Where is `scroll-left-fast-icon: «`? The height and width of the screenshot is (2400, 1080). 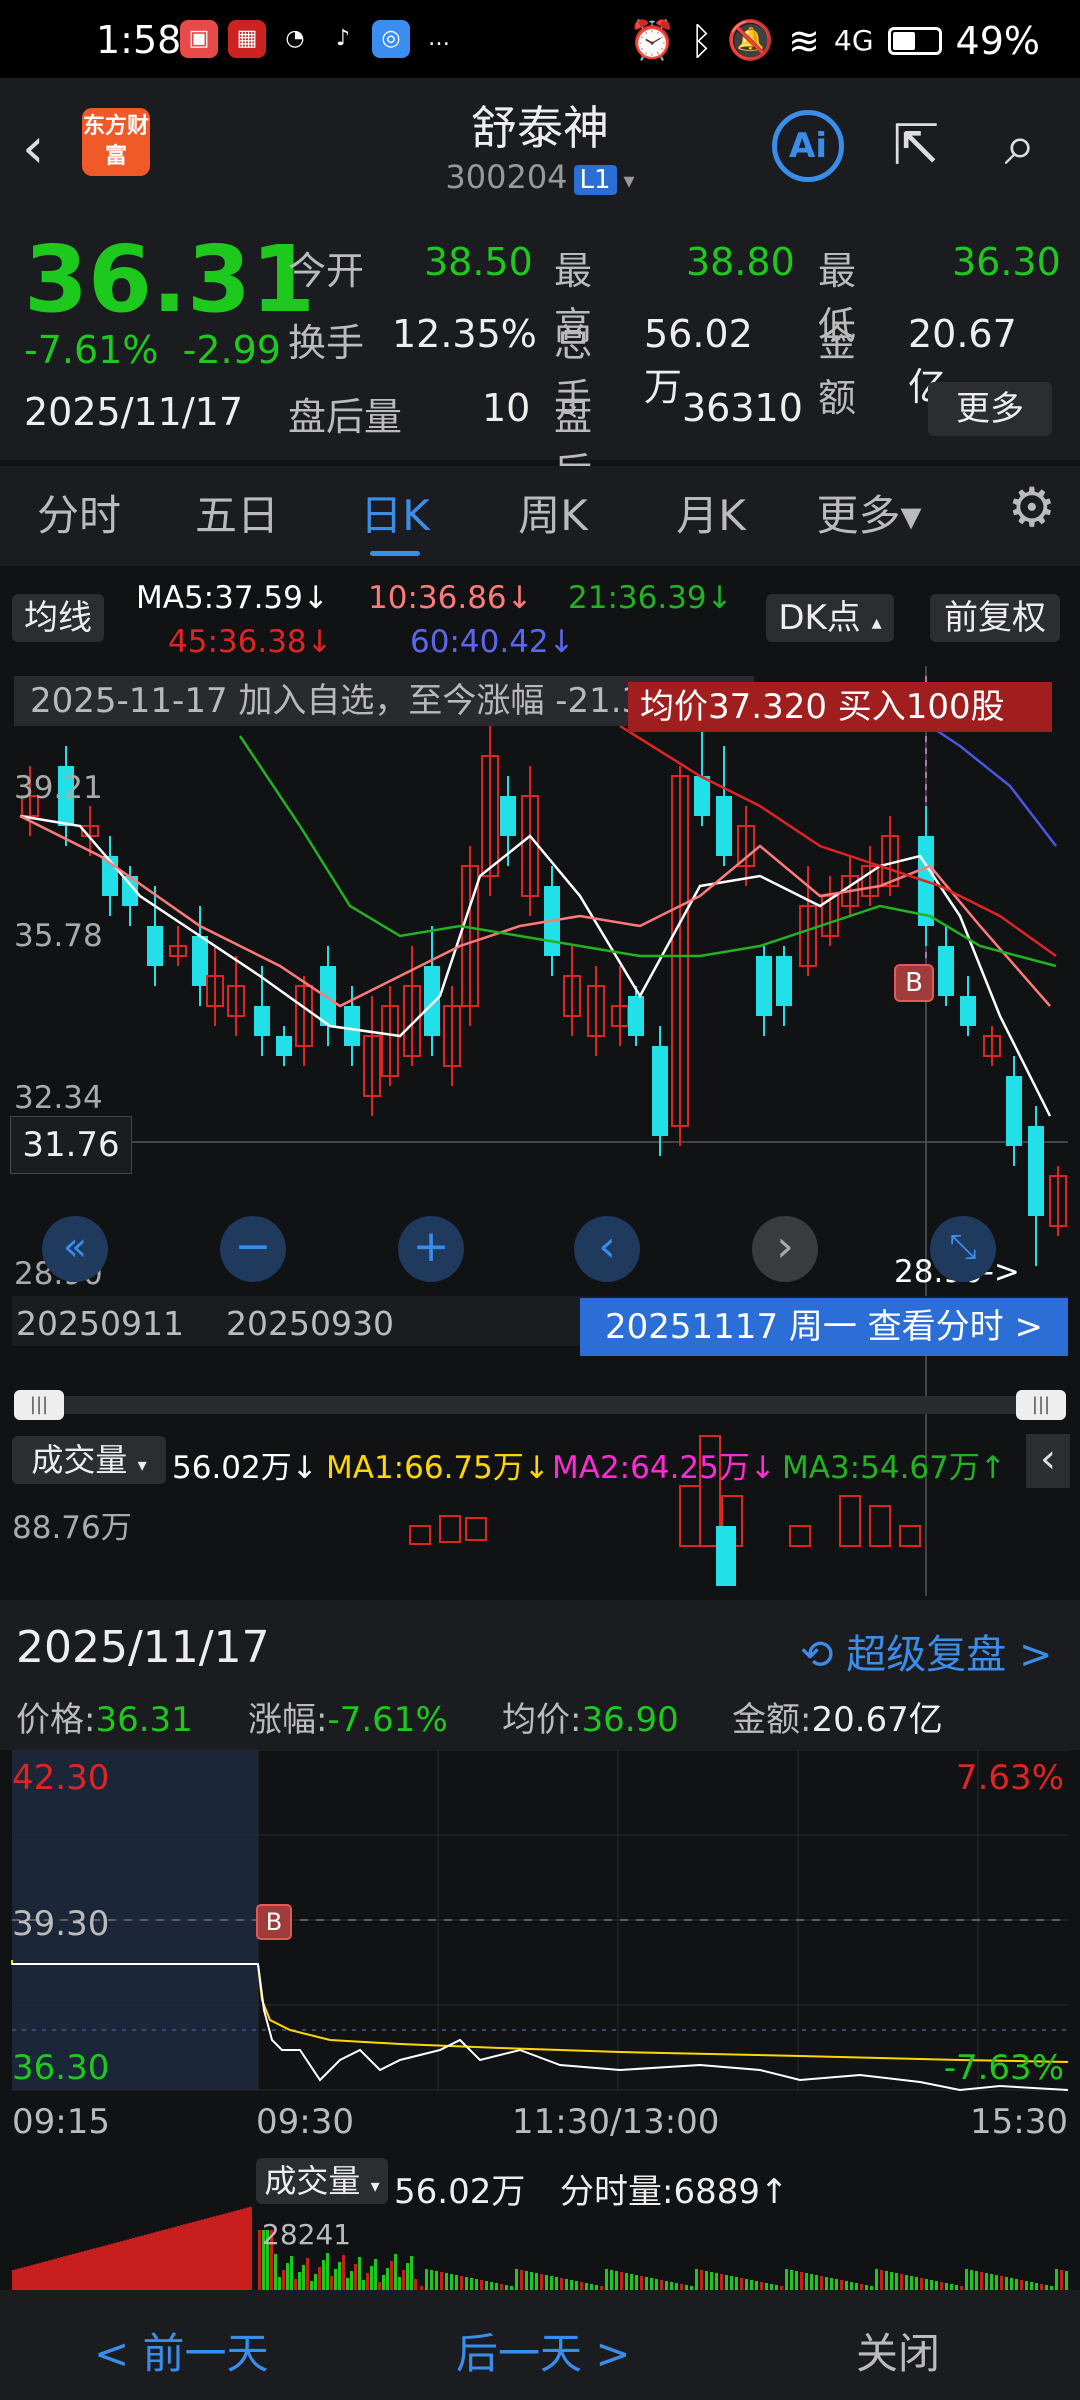
scroll-left-fast-icon: « is located at coordinates (75, 1249).